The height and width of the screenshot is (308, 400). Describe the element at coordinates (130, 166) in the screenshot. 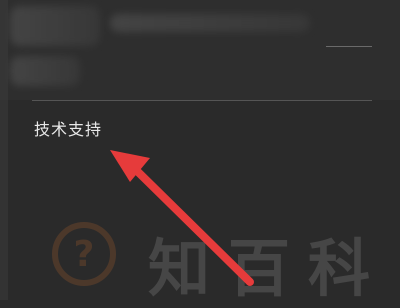

I see `arrow-head` at that location.